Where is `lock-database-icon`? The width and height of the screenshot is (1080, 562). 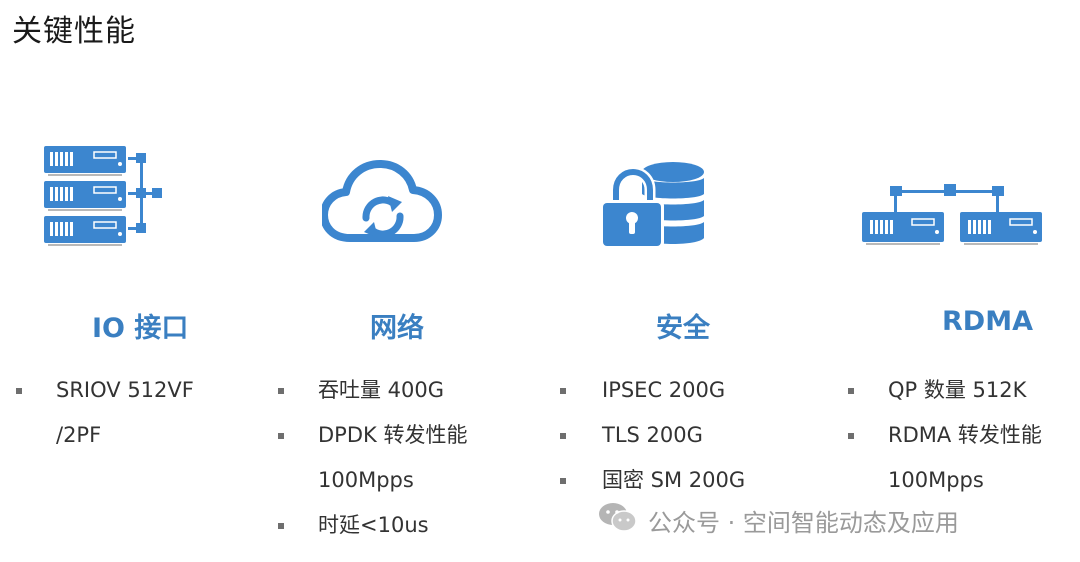
lock-database-icon is located at coordinates (653, 205).